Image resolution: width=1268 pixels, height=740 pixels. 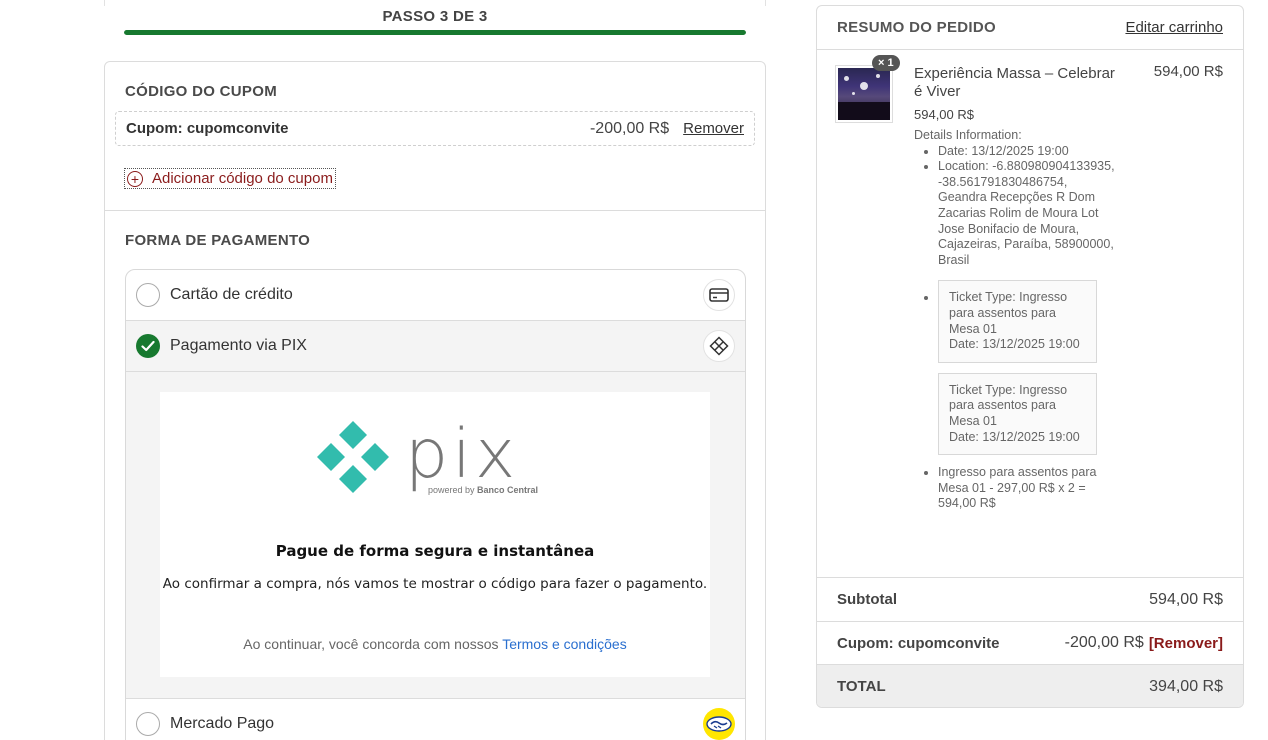 I want to click on total-label: TOTAL, so click(x=861, y=686).